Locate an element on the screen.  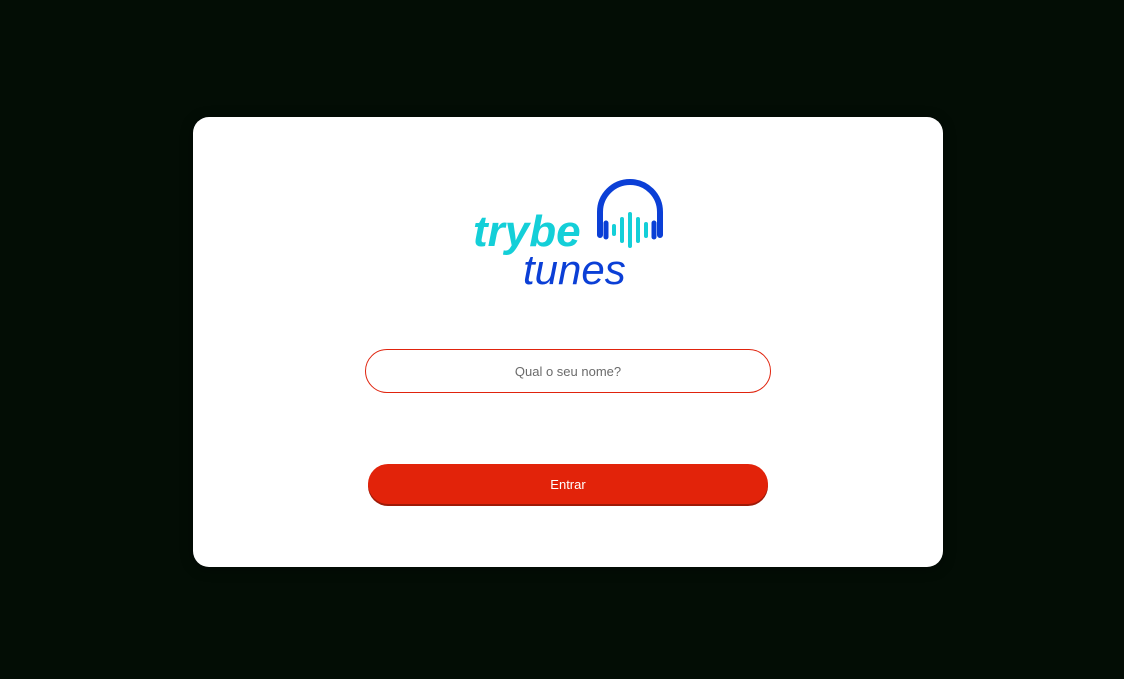
enter-button: Entrar is located at coordinates (568, 484).